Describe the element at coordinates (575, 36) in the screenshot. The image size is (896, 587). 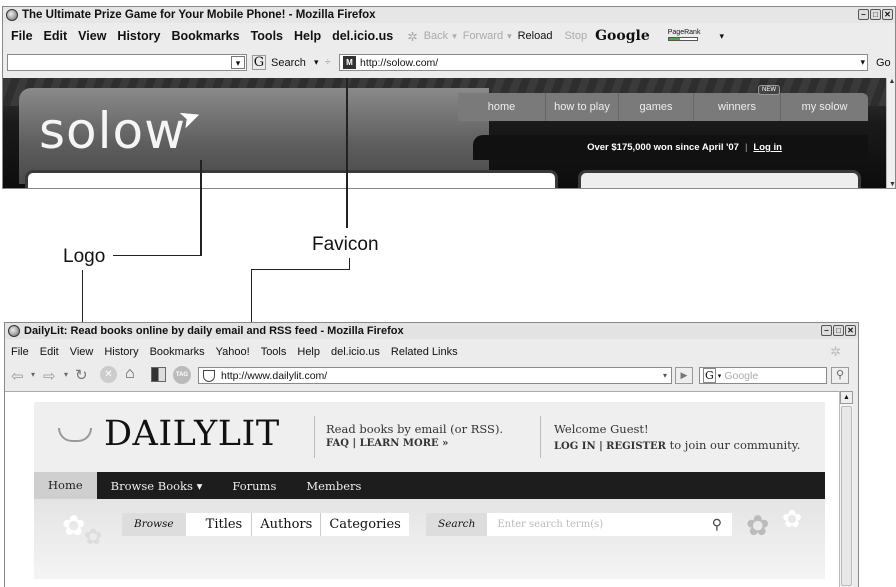
I see `stop-button: Stop` at that location.